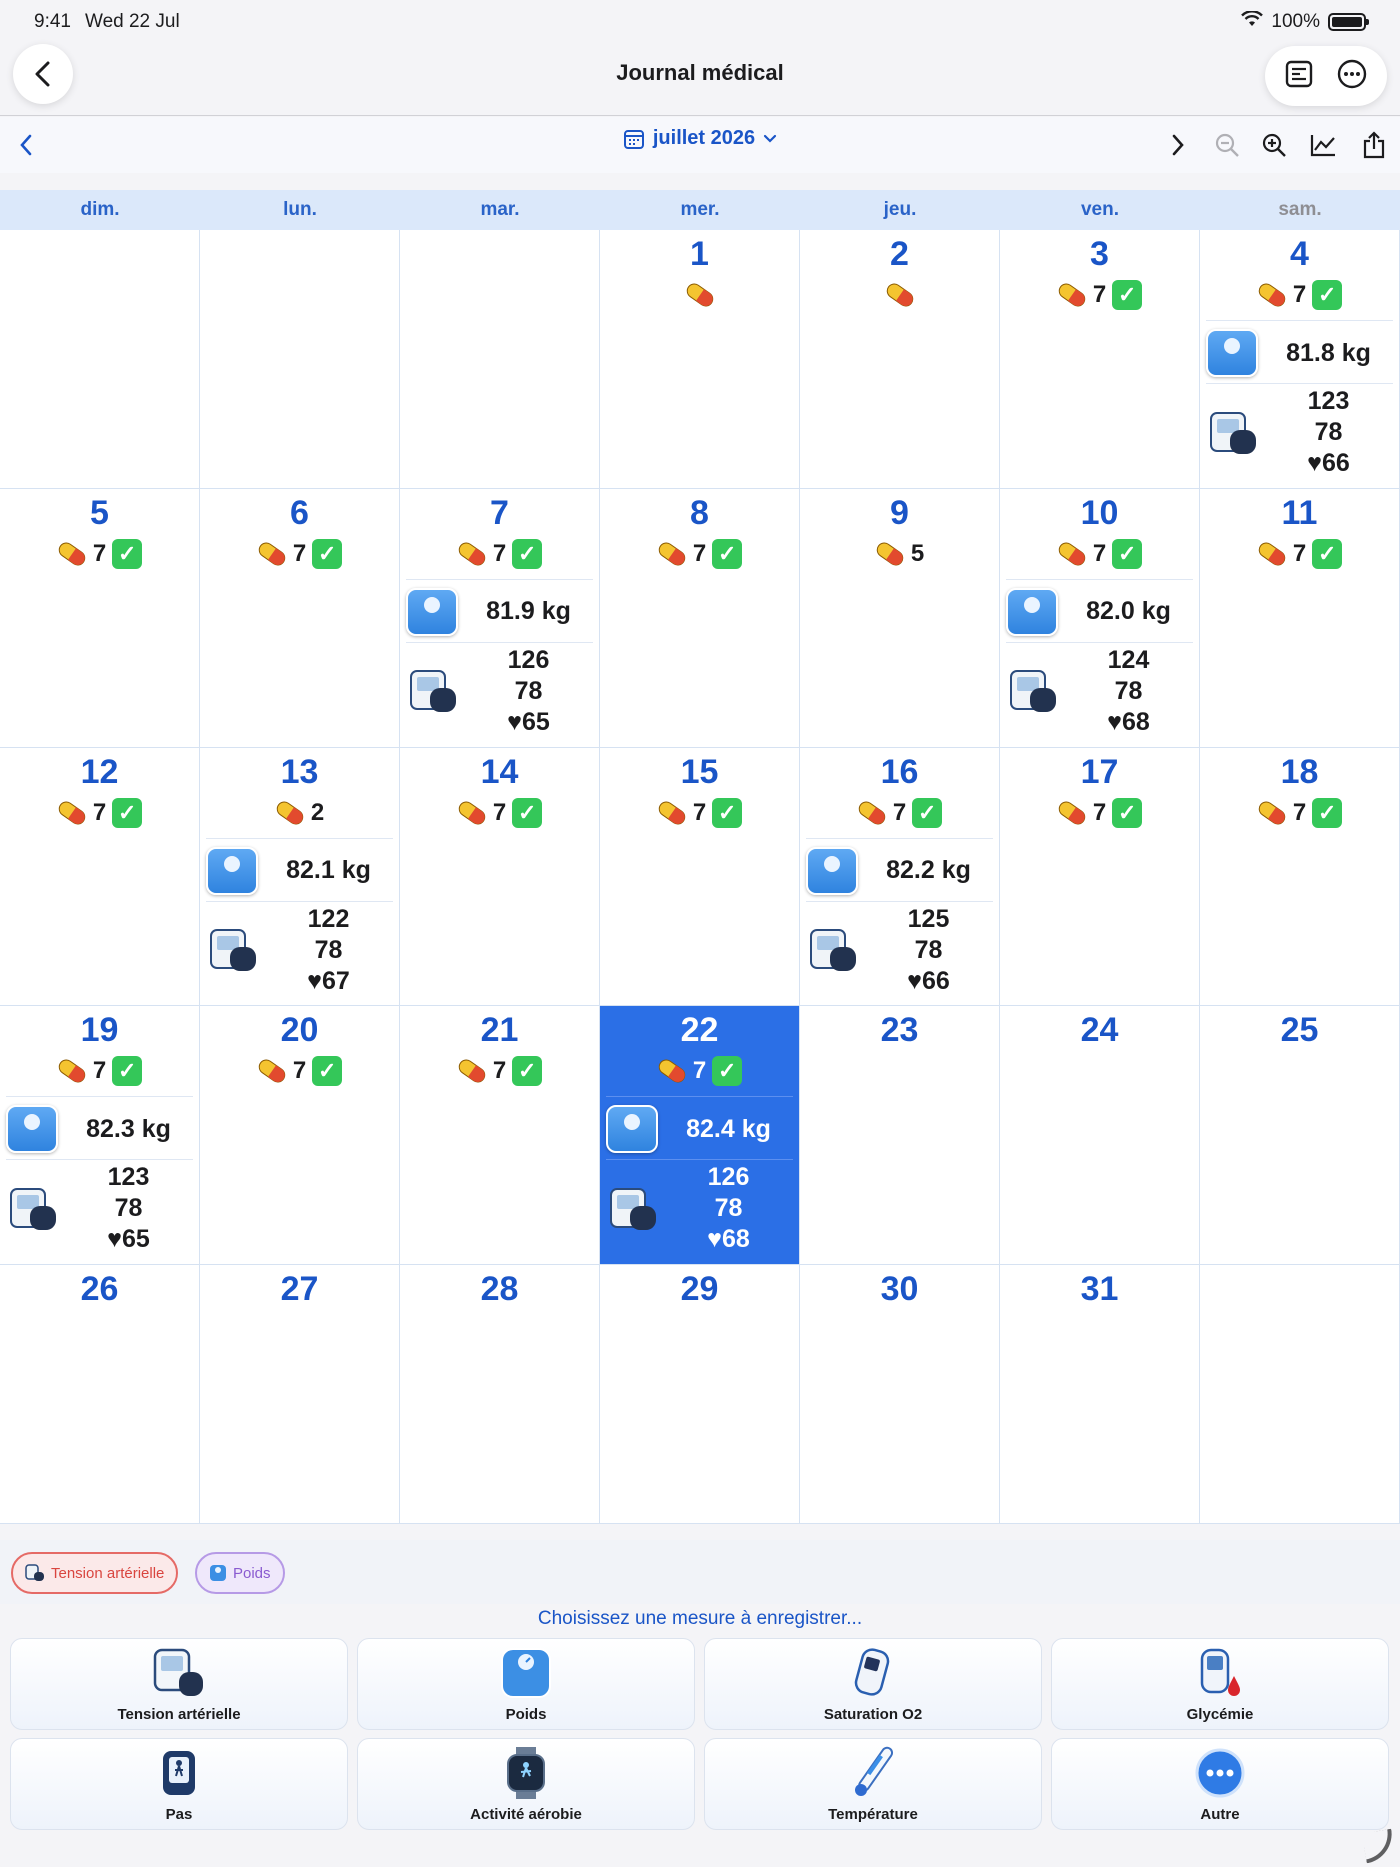  What do you see at coordinates (1220, 1684) in the screenshot?
I see `measure-glucose-button: Glycémie` at bounding box center [1220, 1684].